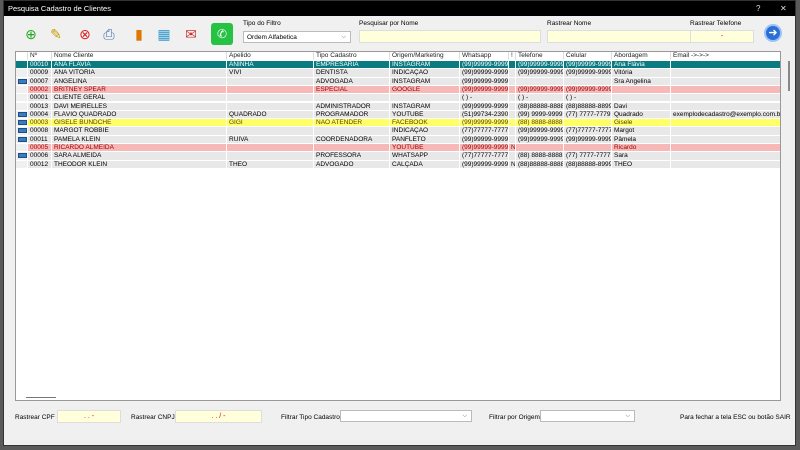  What do you see at coordinates (641, 148) in the screenshot?
I see `table-cell: Ricardo` at bounding box center [641, 148].